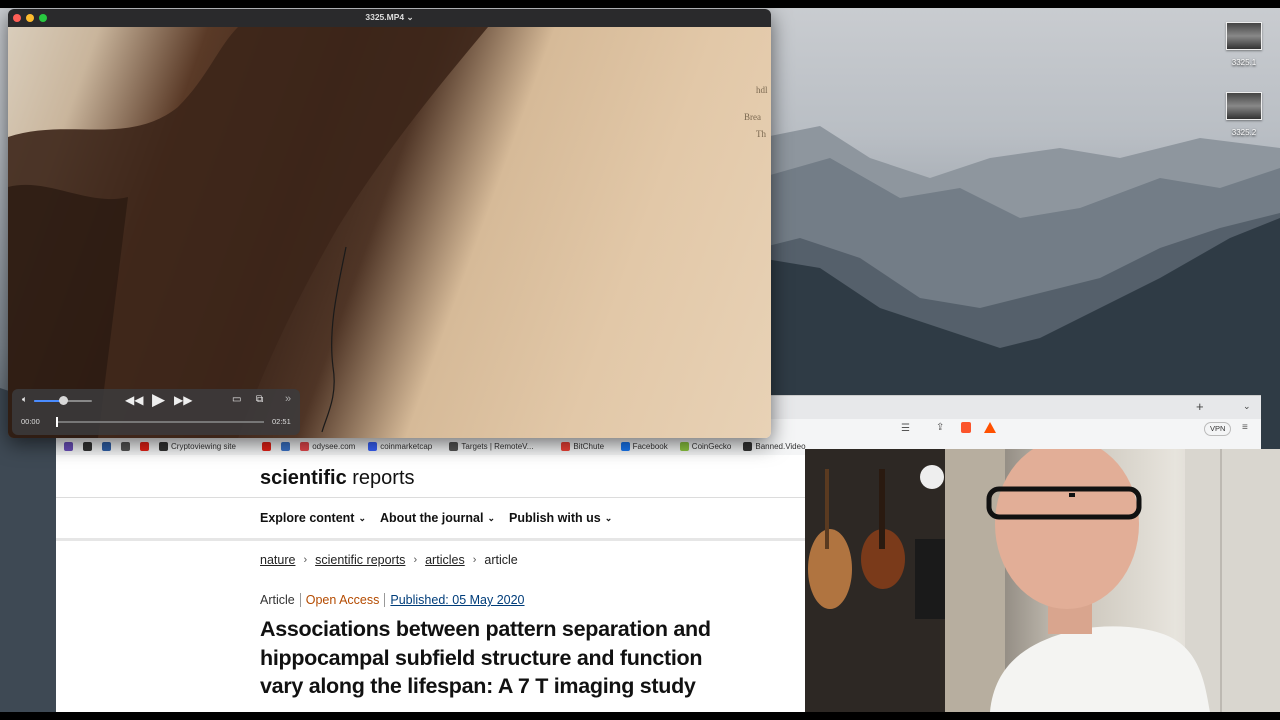  What do you see at coordinates (1244, 62) in the screenshot?
I see `desktop-file-label: 3325.1` at bounding box center [1244, 62].